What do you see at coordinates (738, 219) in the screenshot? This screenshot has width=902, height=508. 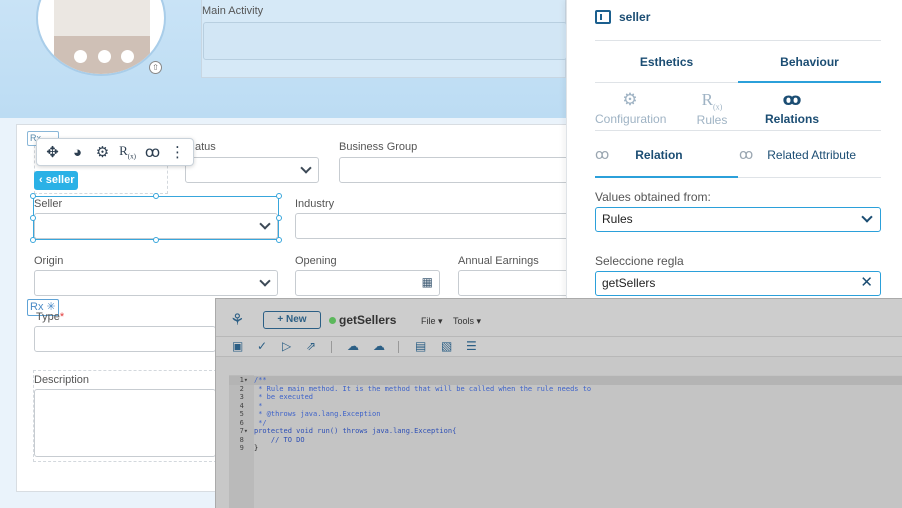 I see `values-obtained-select: Rules` at bounding box center [738, 219].